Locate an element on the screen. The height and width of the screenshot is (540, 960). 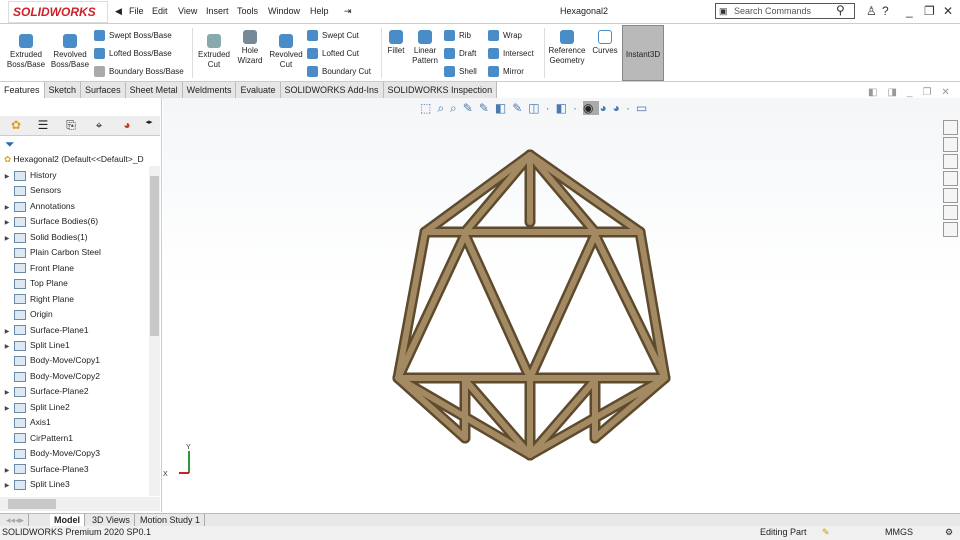
tab-3d-views: 3D Views is located at coordinates (111, 520).